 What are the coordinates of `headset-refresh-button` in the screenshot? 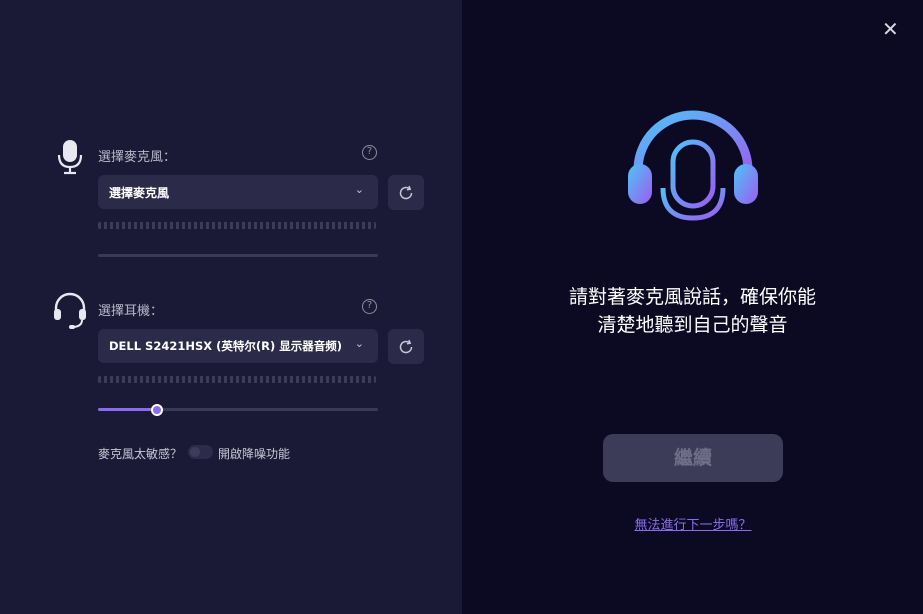 It's located at (406, 346).